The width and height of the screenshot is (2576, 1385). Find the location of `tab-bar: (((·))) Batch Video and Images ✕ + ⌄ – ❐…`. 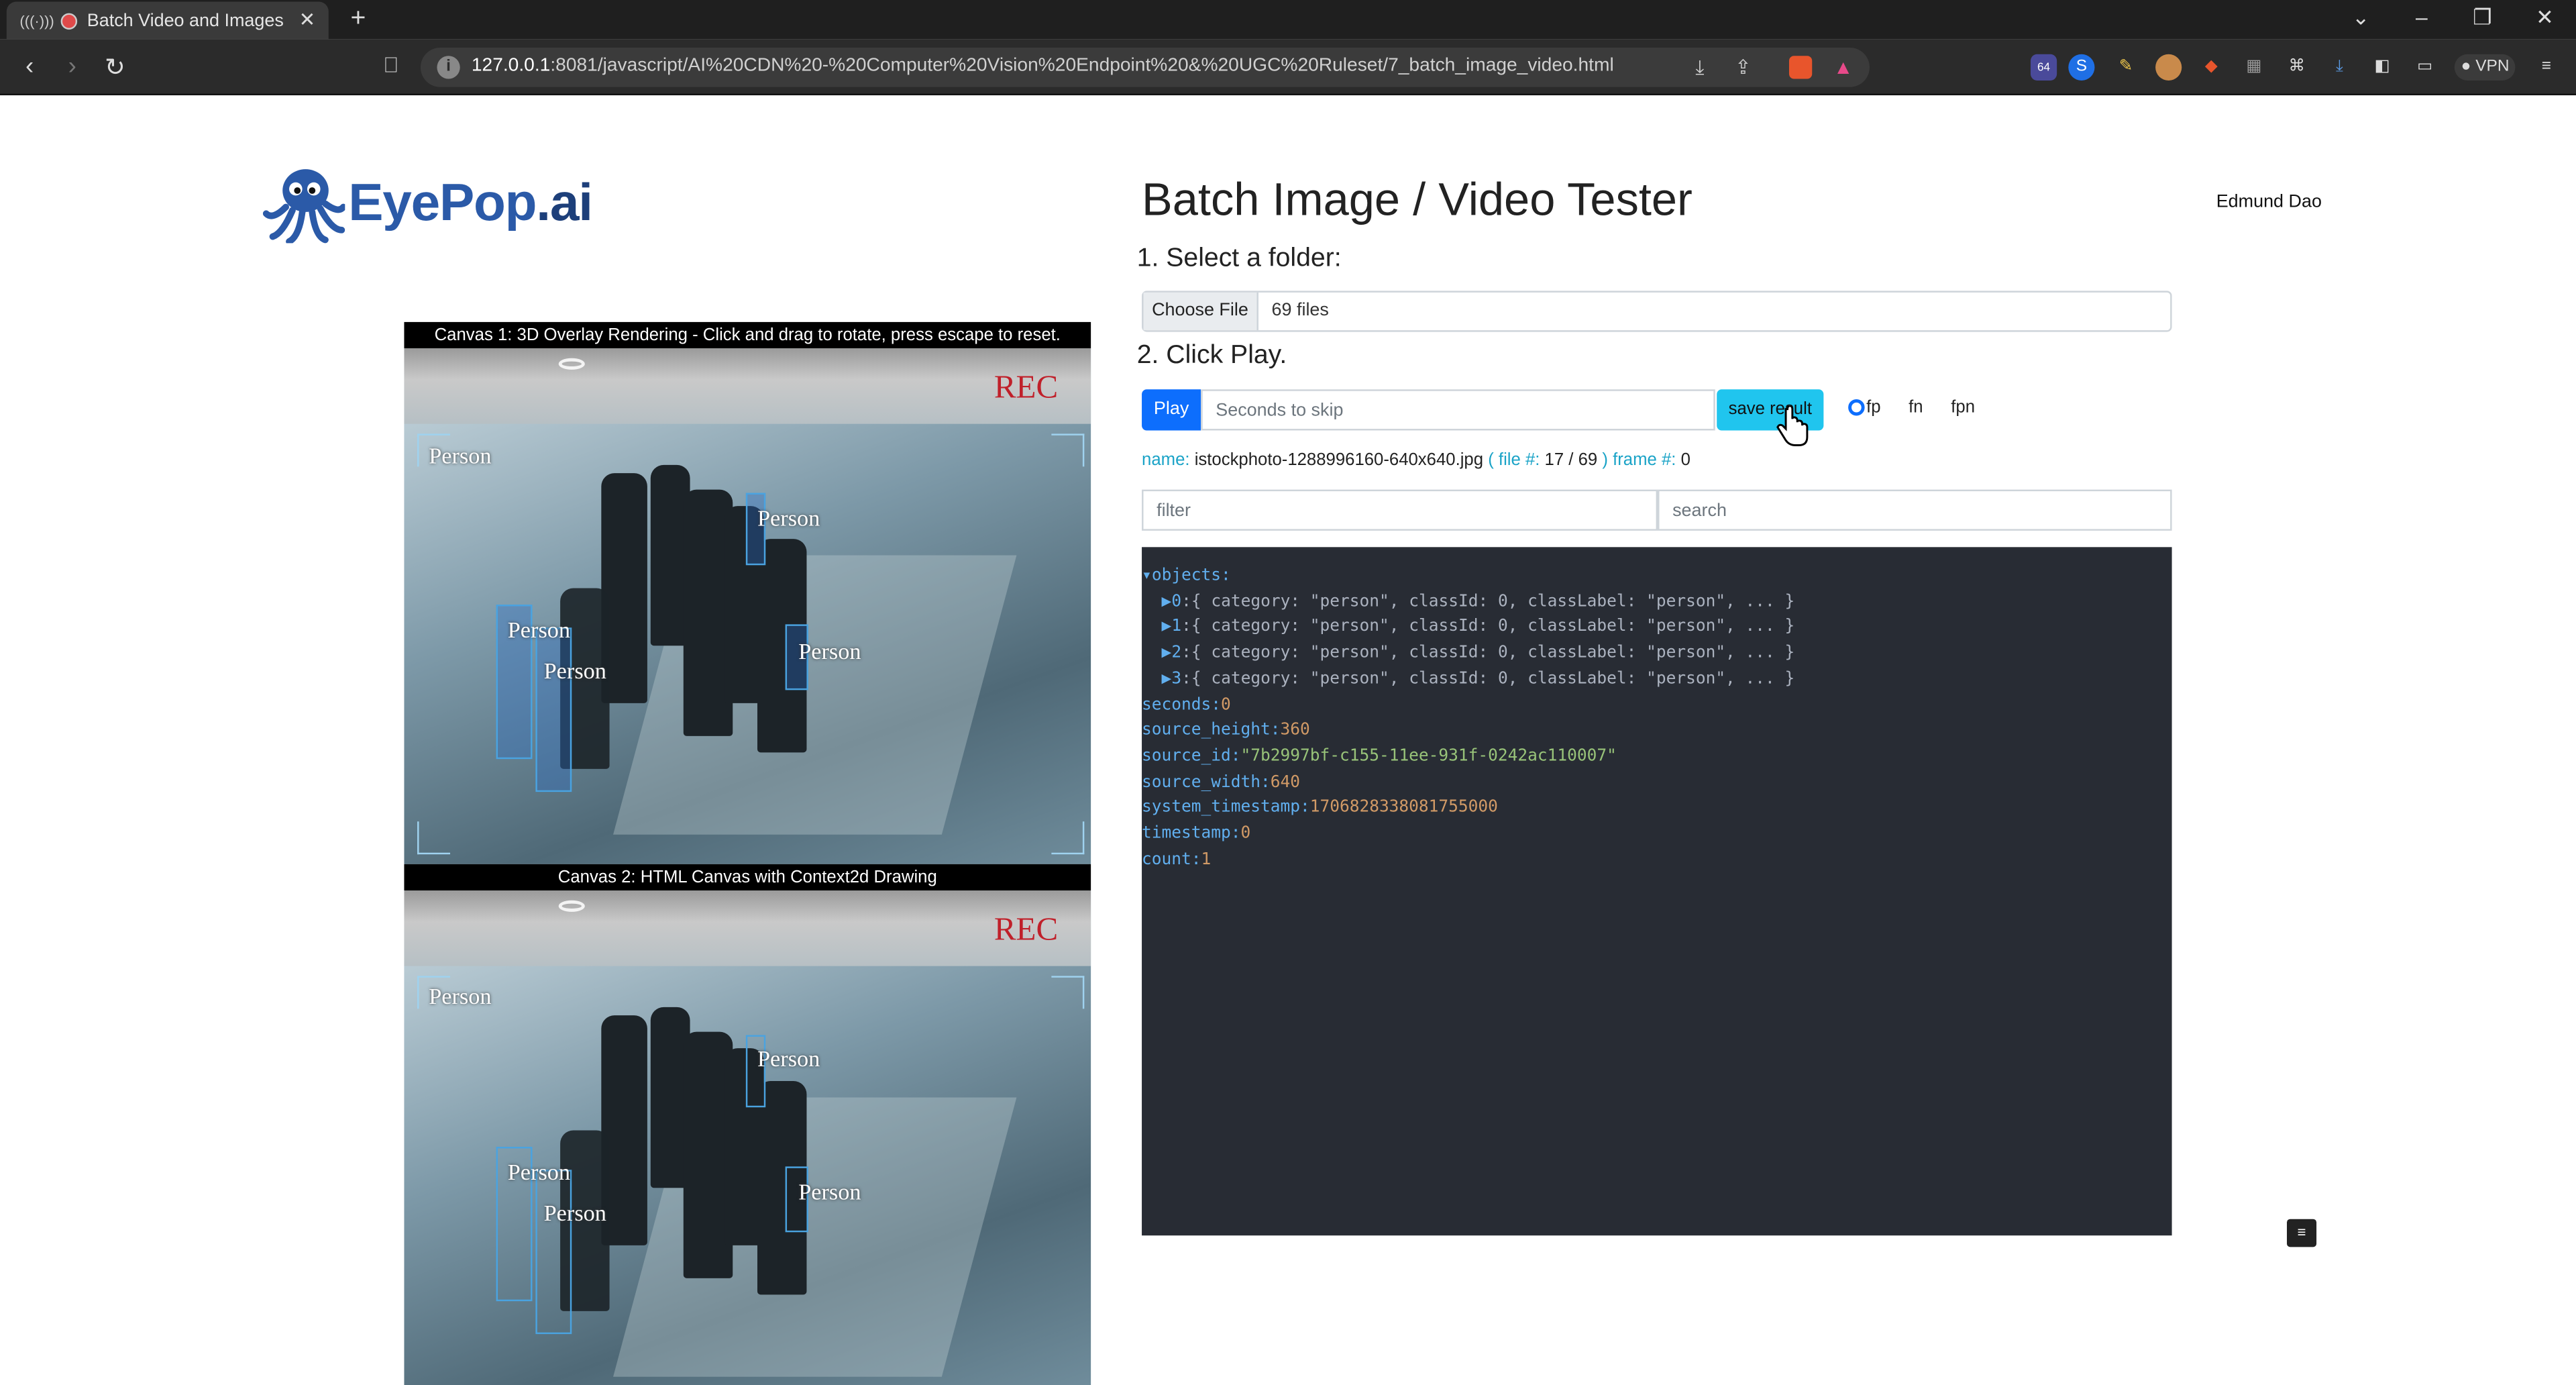

tab-bar: (((·))) Batch Video and Images ✕ + ⌄ – ❐… is located at coordinates (1288, 20).